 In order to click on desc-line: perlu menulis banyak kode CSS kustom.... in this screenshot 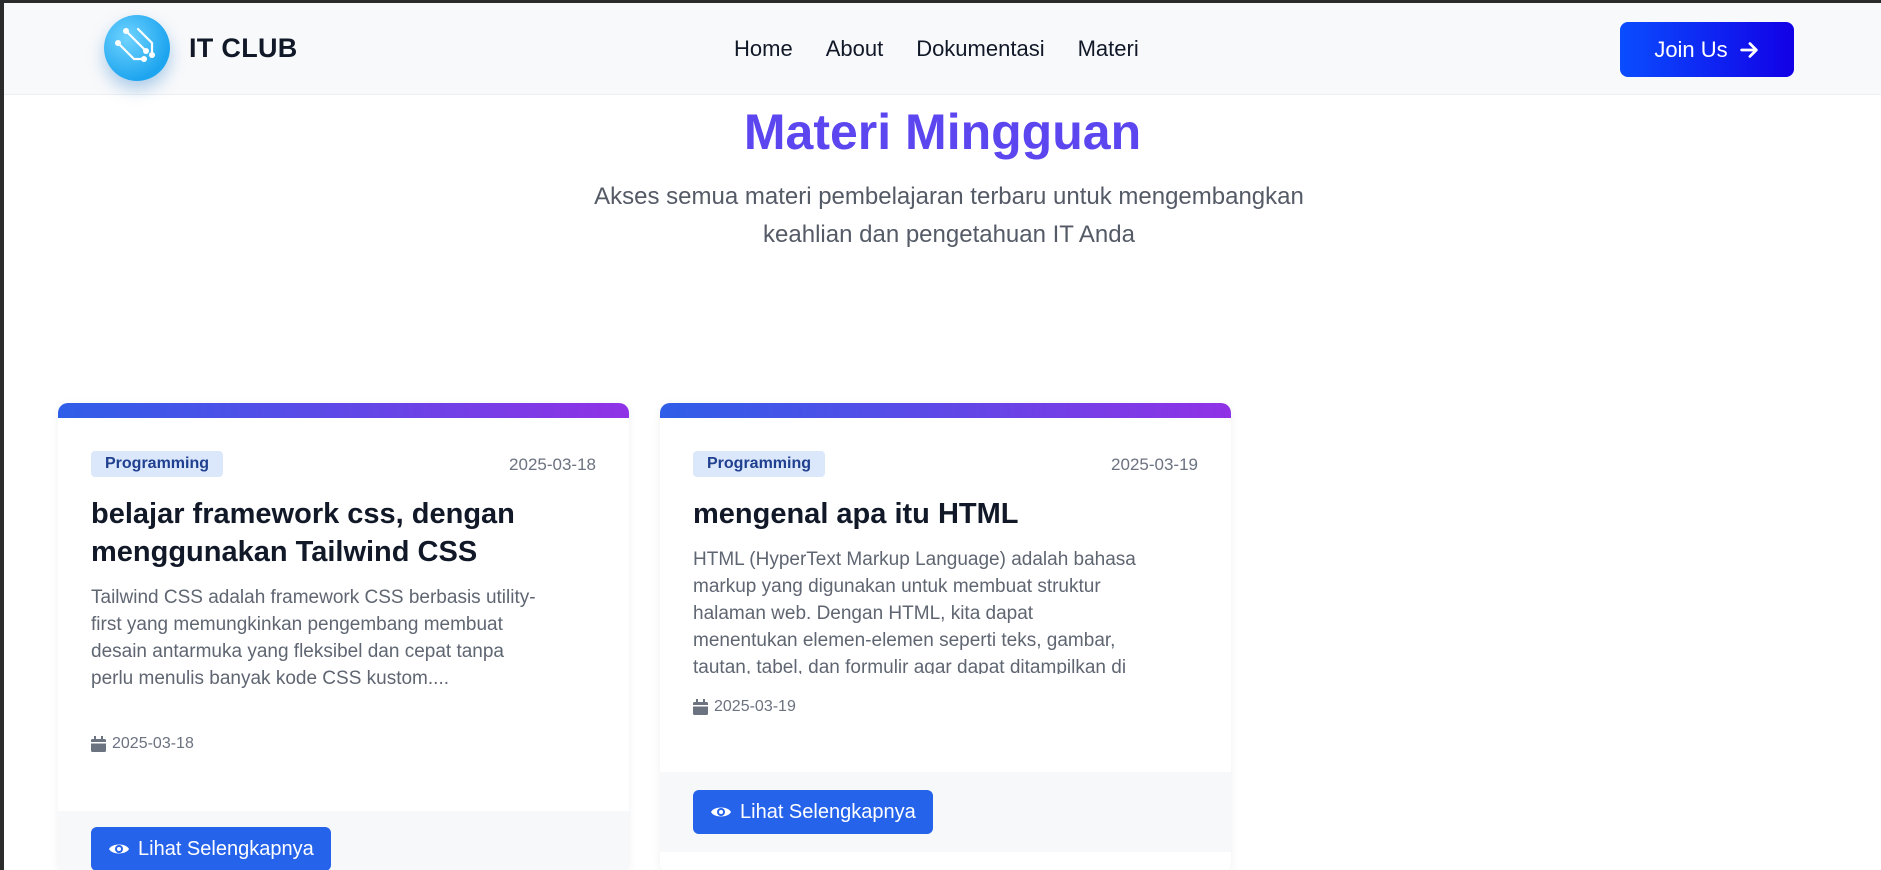, I will do `click(270, 678)`.